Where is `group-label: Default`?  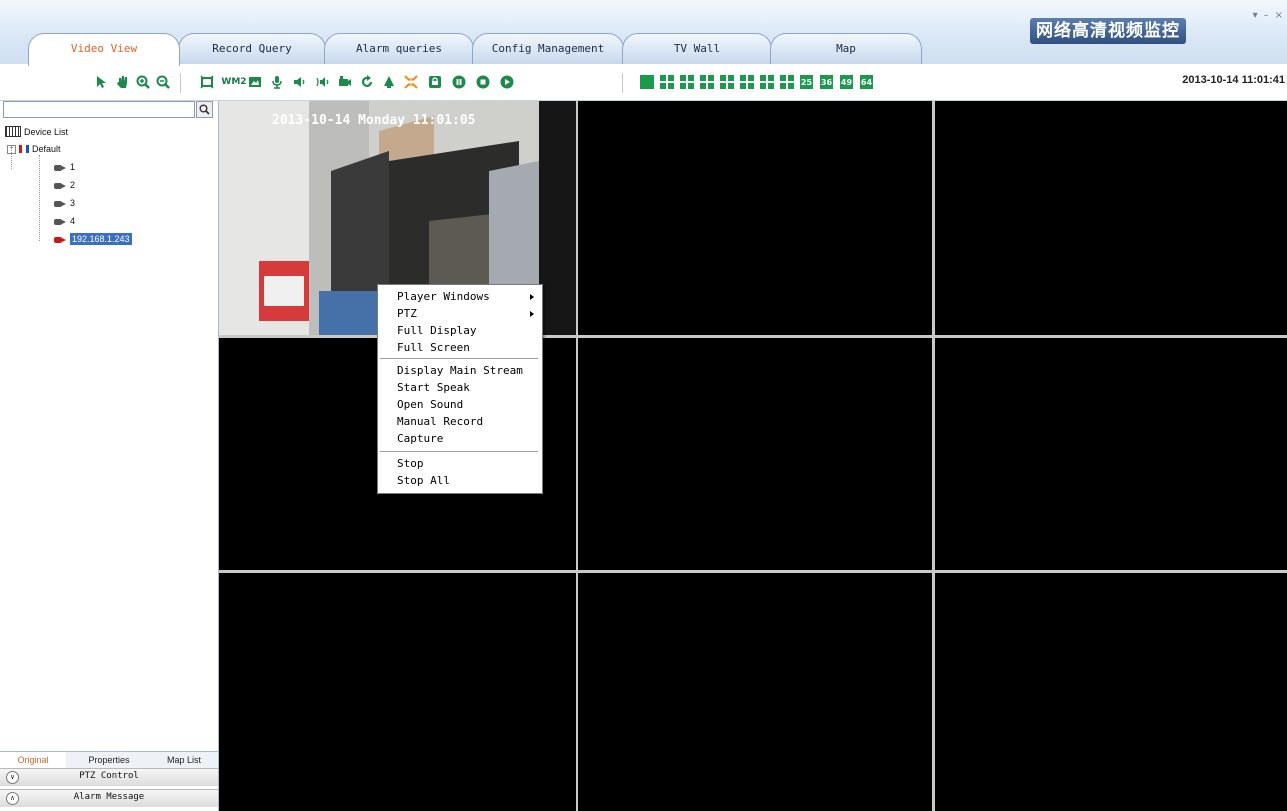
group-label: Default is located at coordinates (46, 149).